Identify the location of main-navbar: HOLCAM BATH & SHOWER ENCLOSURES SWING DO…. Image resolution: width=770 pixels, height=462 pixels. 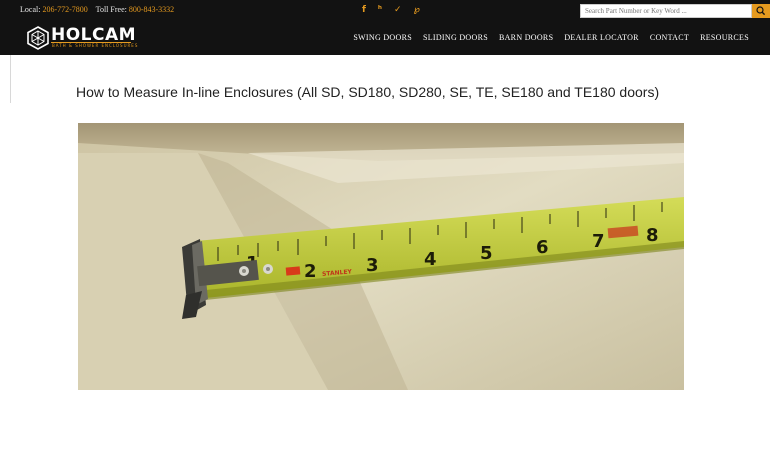
(385, 38).